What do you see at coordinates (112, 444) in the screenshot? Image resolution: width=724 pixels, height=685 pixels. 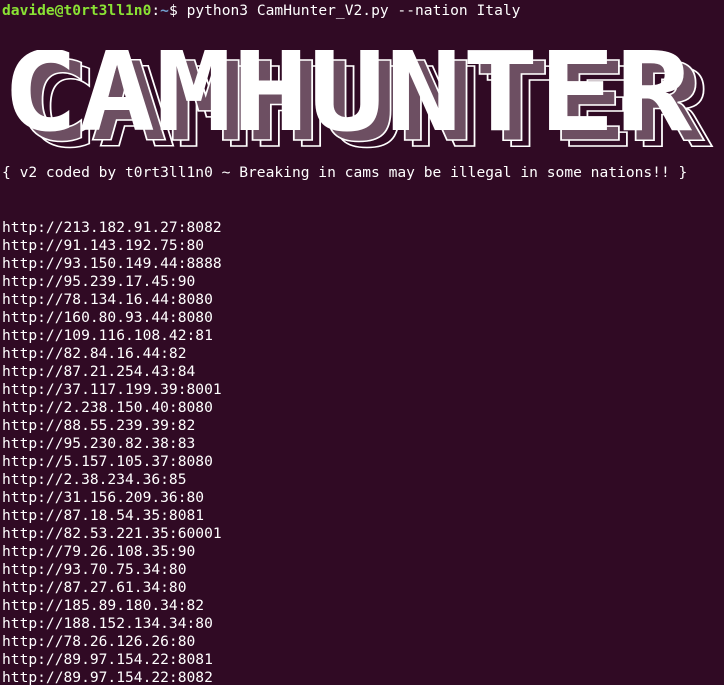 I see `url-line: http://95.230.82.38:83` at bounding box center [112, 444].